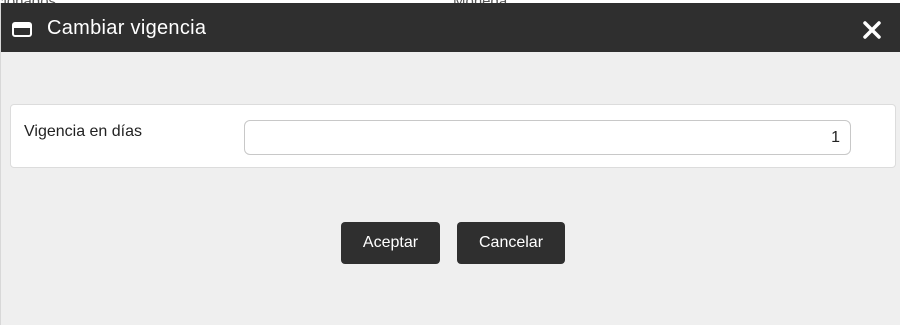  I want to click on close-icon, so click(872, 30).